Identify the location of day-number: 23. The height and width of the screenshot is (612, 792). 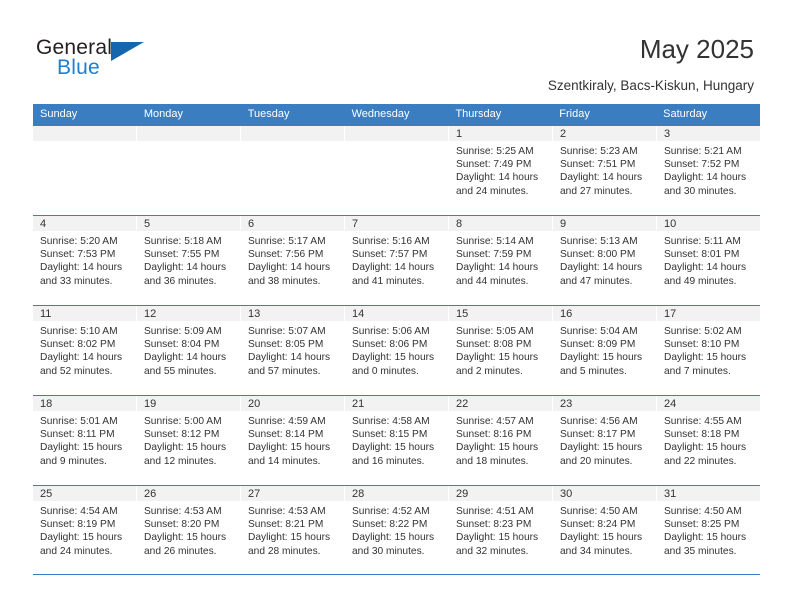
(604, 404).